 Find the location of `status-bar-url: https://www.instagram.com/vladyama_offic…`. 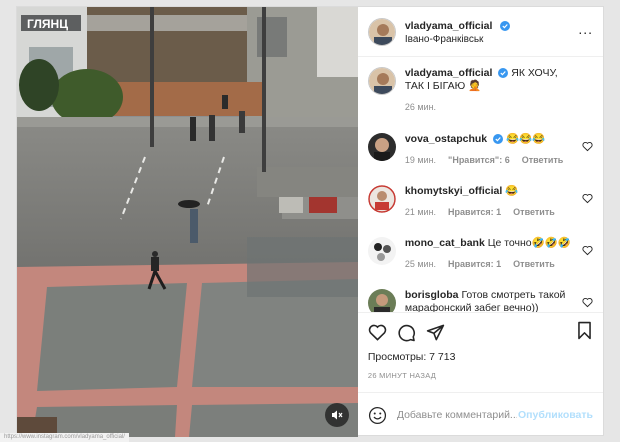

status-bar-url: https://www.instagram.com/vladyama_offic… is located at coordinates (64, 437).